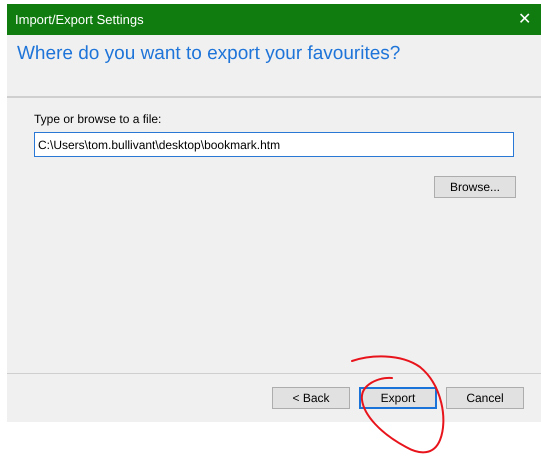 The height and width of the screenshot is (456, 541). Describe the element at coordinates (274, 144) in the screenshot. I see `file-path-field: C:\Users\tom.bullivant\desktop\bookmark.htm` at that location.